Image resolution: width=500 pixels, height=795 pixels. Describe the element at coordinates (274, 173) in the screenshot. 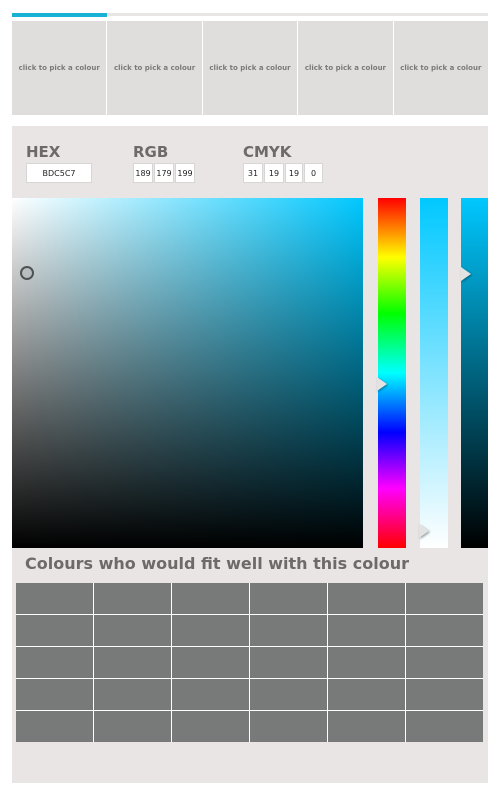

I see `cmyk-m-input: 19` at that location.